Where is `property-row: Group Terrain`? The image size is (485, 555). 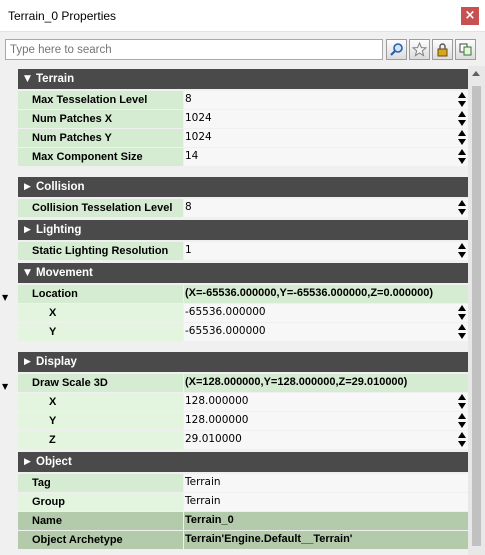
property-row: Group Terrain is located at coordinates (243, 502).